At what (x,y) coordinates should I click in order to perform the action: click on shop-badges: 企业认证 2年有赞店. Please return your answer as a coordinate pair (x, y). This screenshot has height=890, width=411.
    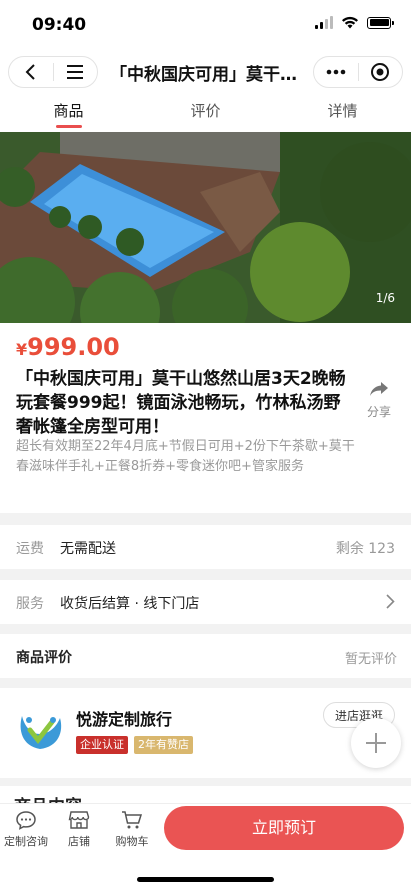
    Looking at the image, I should click on (134, 745).